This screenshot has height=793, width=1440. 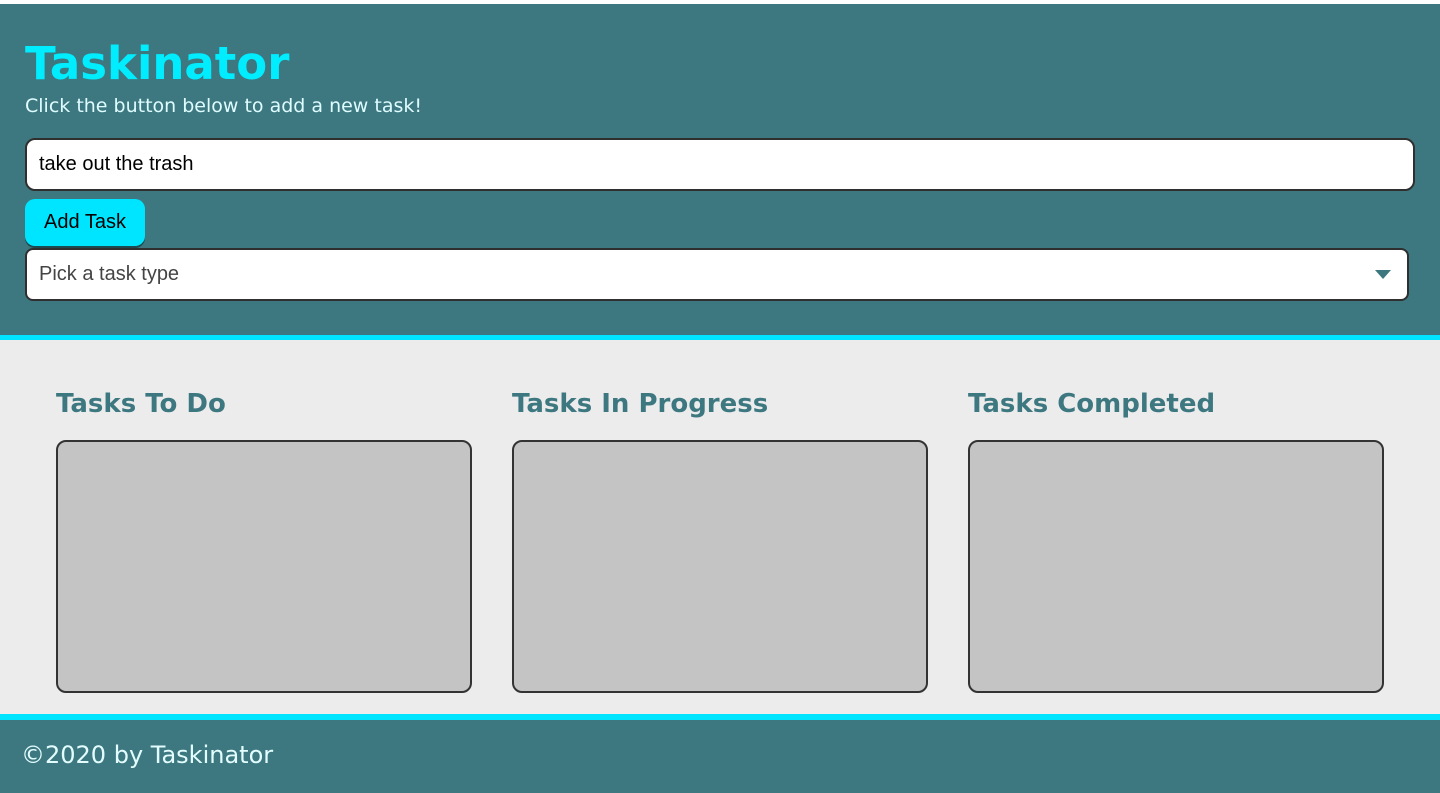 I want to click on column-title: Tasks To Do, so click(x=141, y=404).